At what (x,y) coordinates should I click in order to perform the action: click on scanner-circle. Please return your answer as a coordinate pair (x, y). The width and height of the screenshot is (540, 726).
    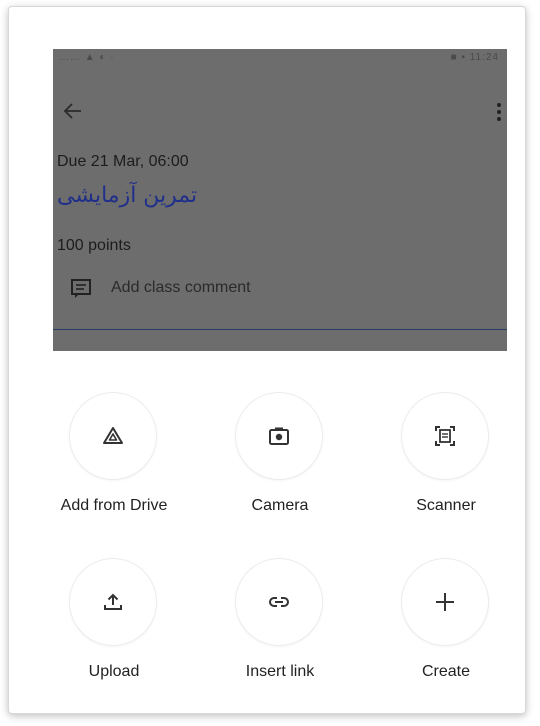
    Looking at the image, I should click on (445, 436).